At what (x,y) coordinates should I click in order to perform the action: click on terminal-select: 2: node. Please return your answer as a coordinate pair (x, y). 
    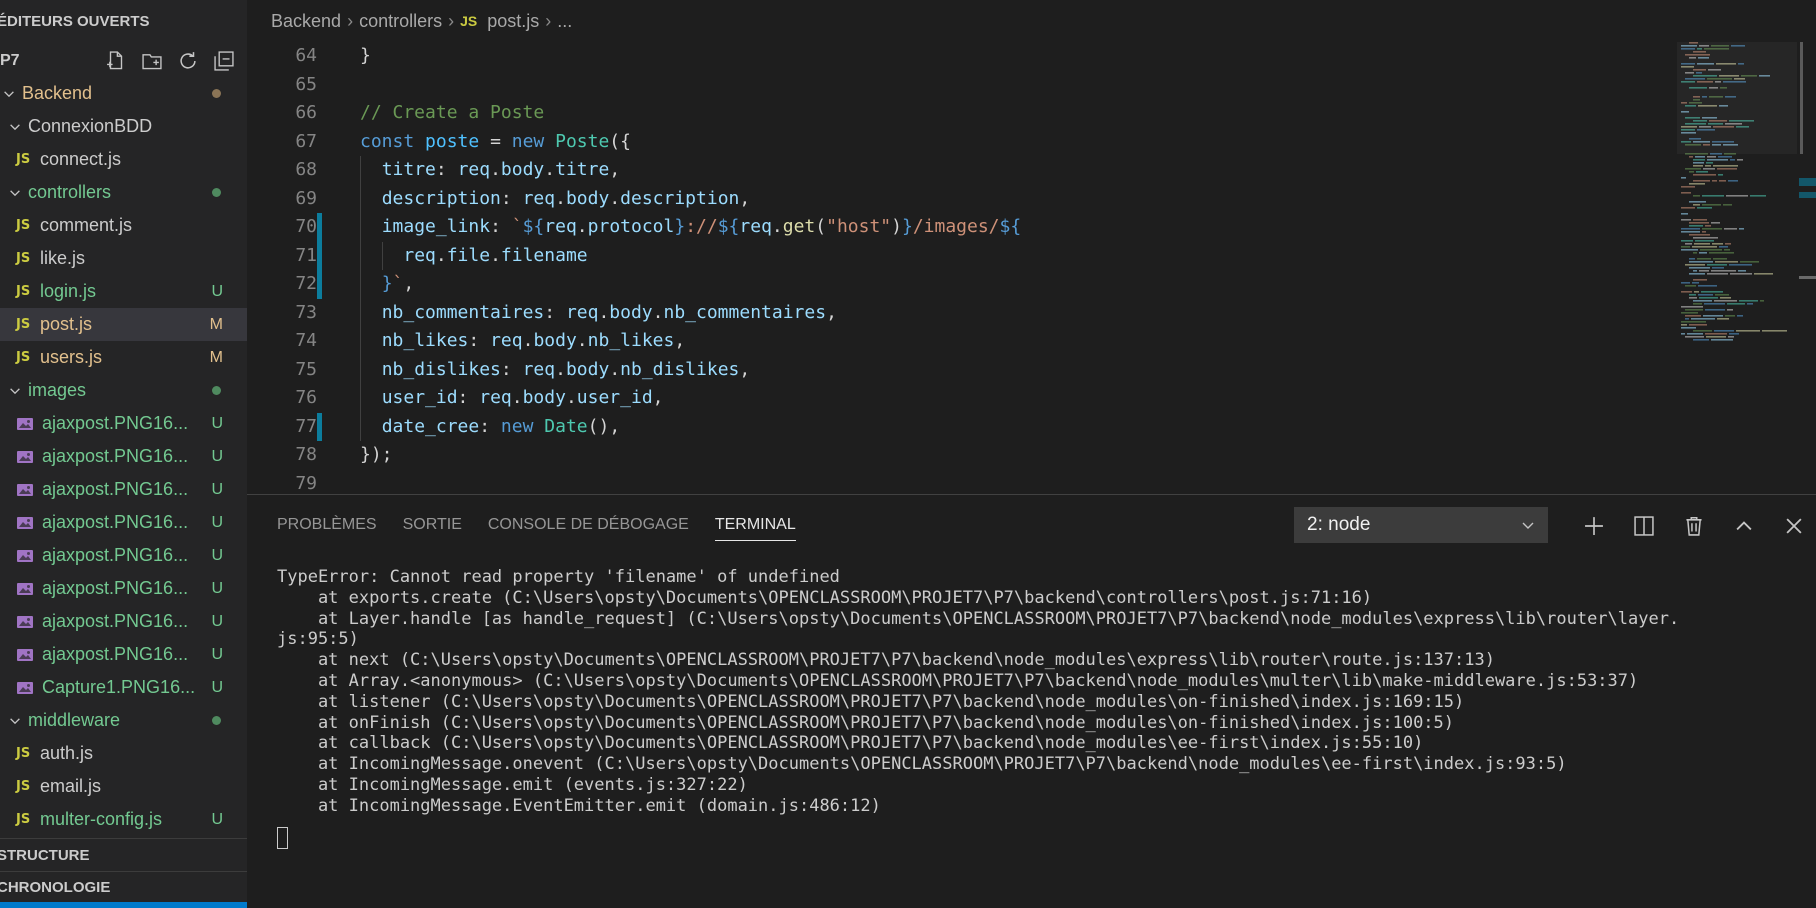
    Looking at the image, I should click on (1421, 525).